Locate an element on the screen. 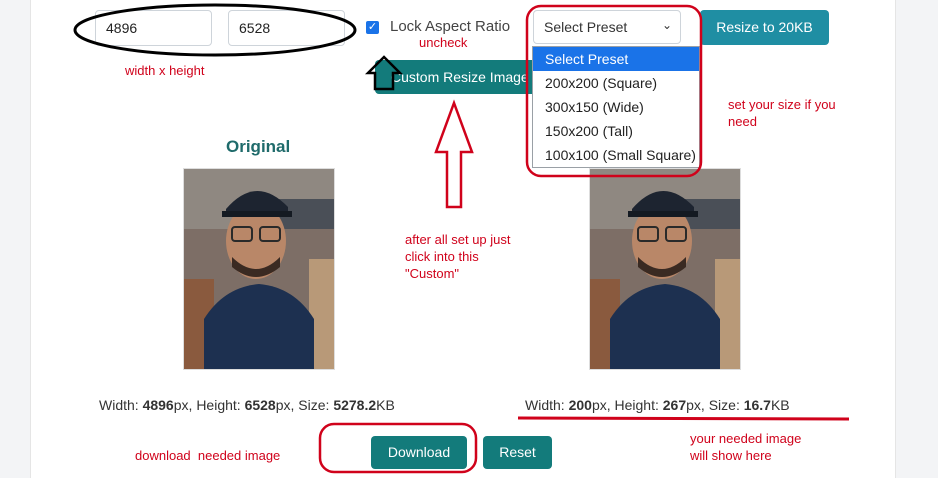 The image size is (938, 478). resized-underline is located at coordinates (683, 418).